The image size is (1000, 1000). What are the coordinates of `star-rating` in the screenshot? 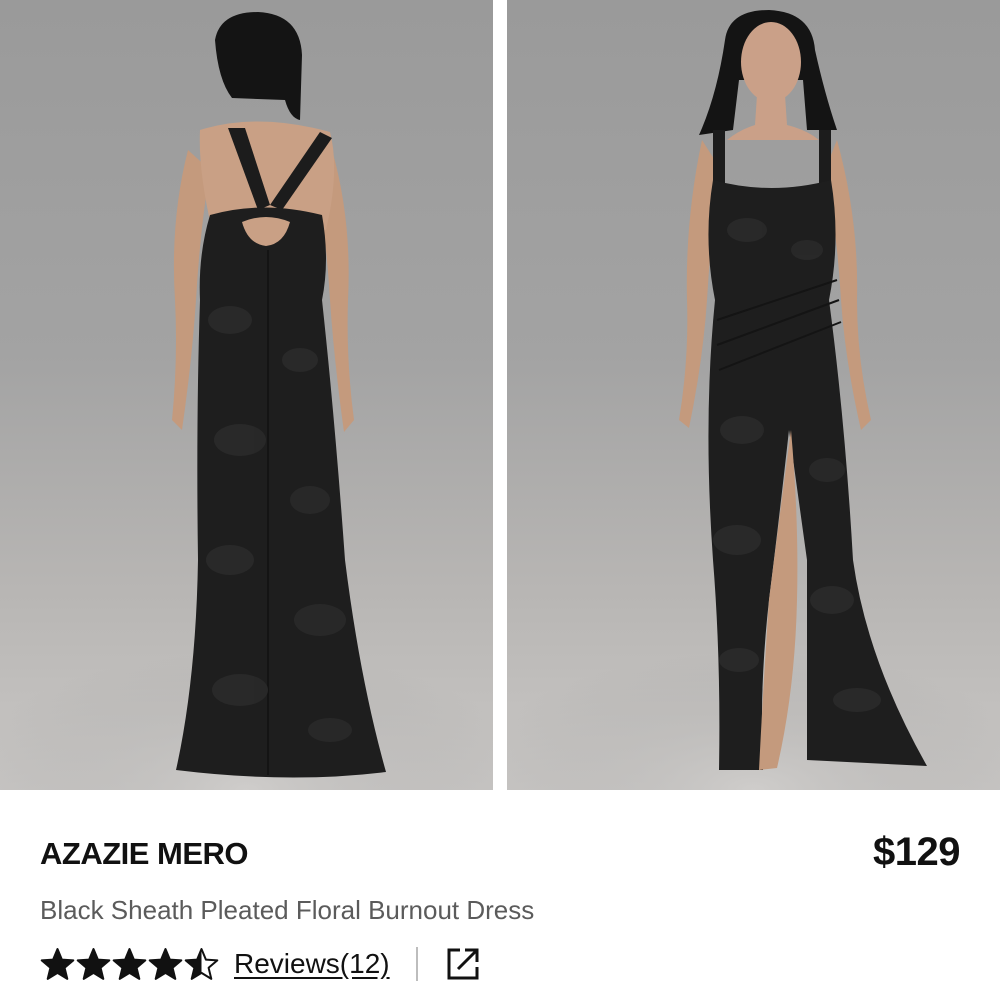 It's located at (130, 964).